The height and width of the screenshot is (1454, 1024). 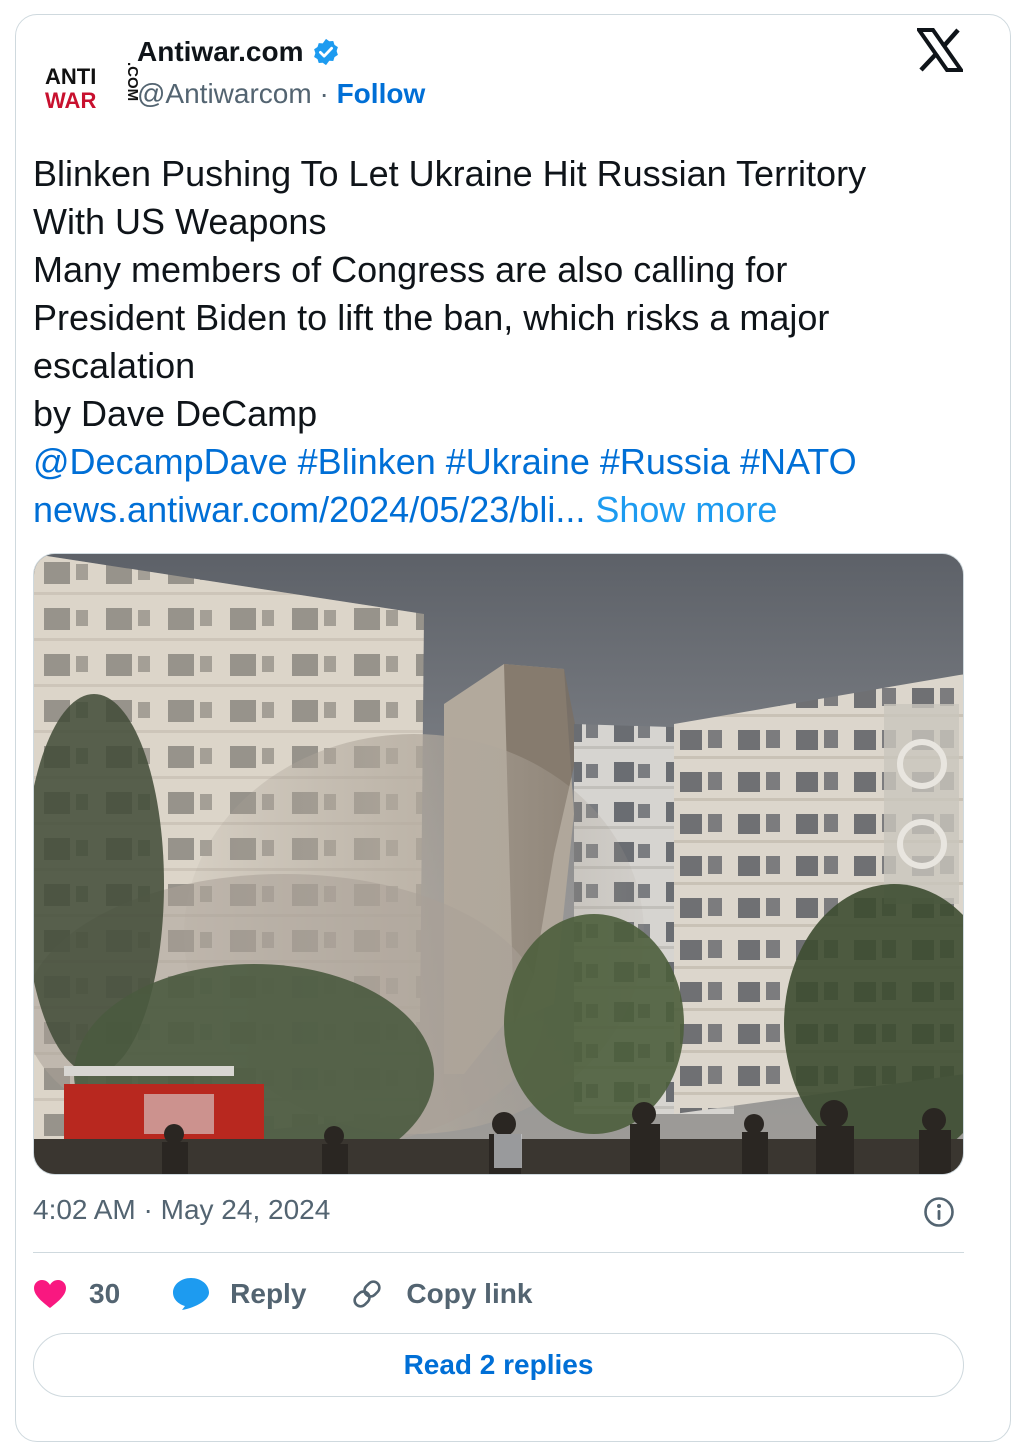 What do you see at coordinates (469, 1293) in the screenshot?
I see `copy-link-label: Copy link` at bounding box center [469, 1293].